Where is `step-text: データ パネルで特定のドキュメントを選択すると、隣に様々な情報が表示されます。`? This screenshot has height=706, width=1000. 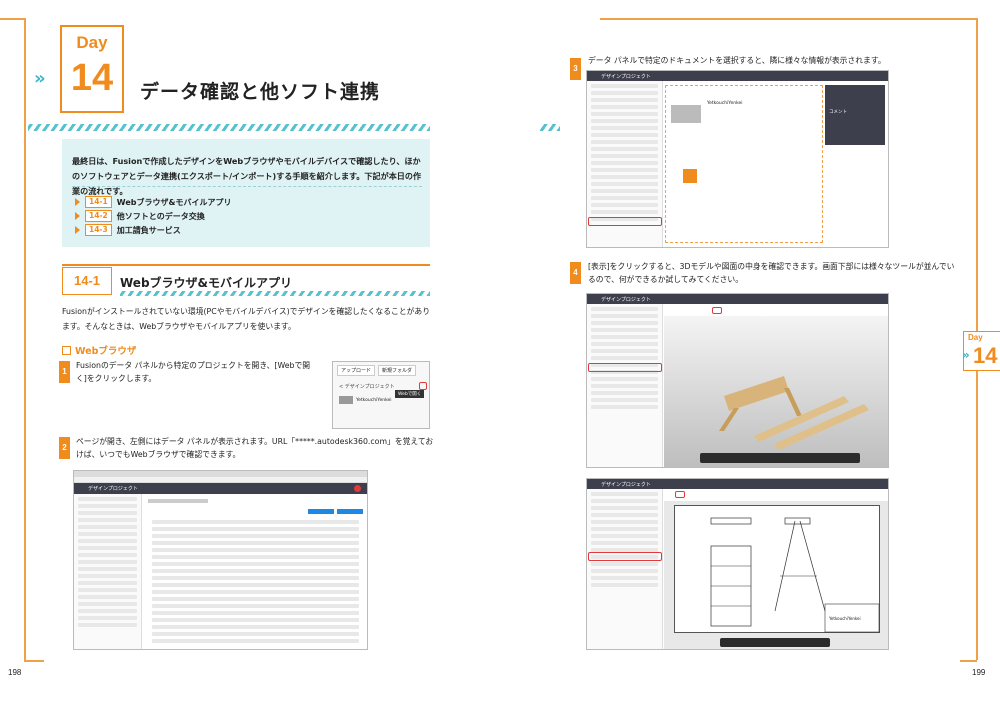
step-text: データ パネルで特定のドキュメントを選択すると、隣に様々な情報が表示されます。 is located at coordinates (737, 60).